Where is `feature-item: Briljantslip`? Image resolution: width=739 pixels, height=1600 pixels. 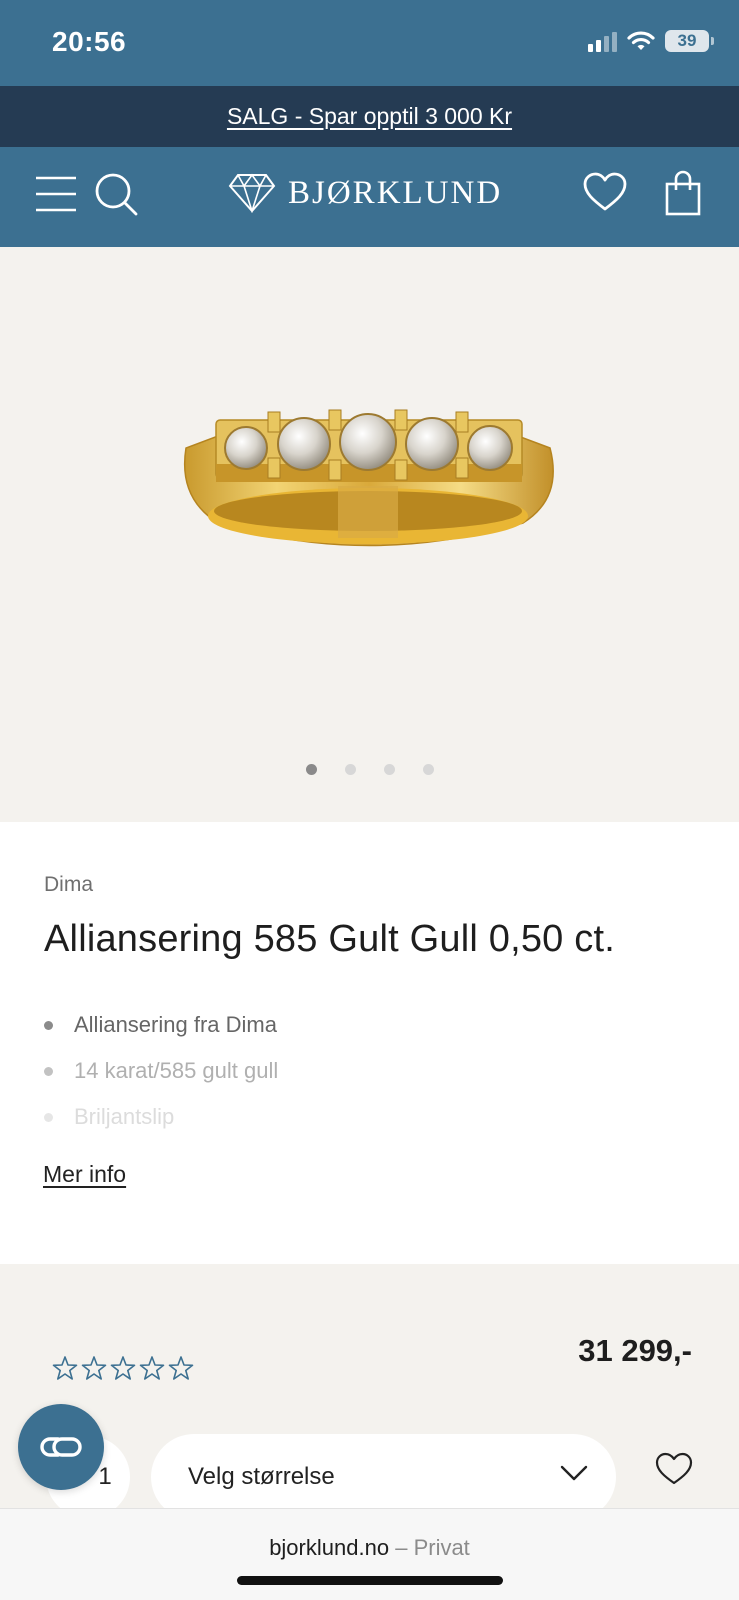
feature-item: Briljantslip is located at coordinates (161, 1117).